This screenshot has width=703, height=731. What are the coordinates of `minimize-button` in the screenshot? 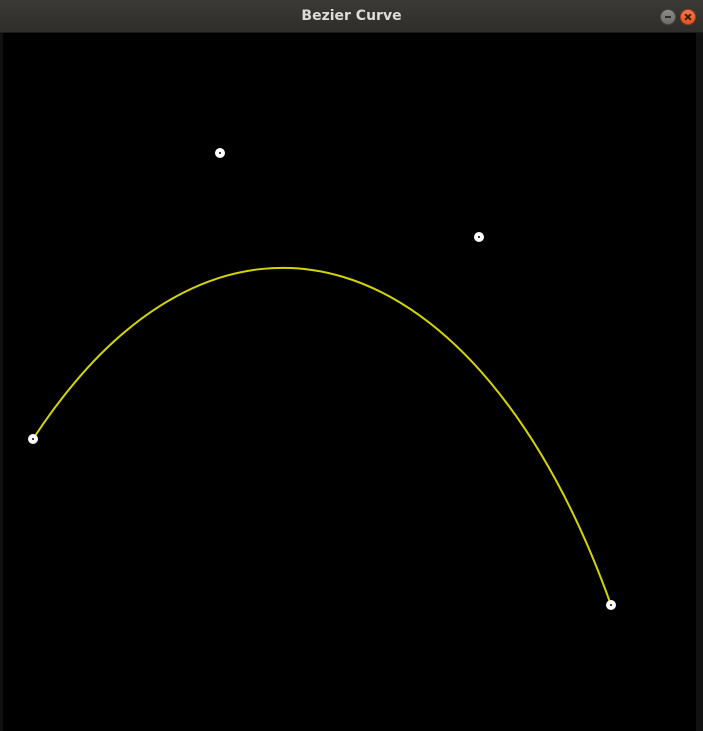 It's located at (668, 17).